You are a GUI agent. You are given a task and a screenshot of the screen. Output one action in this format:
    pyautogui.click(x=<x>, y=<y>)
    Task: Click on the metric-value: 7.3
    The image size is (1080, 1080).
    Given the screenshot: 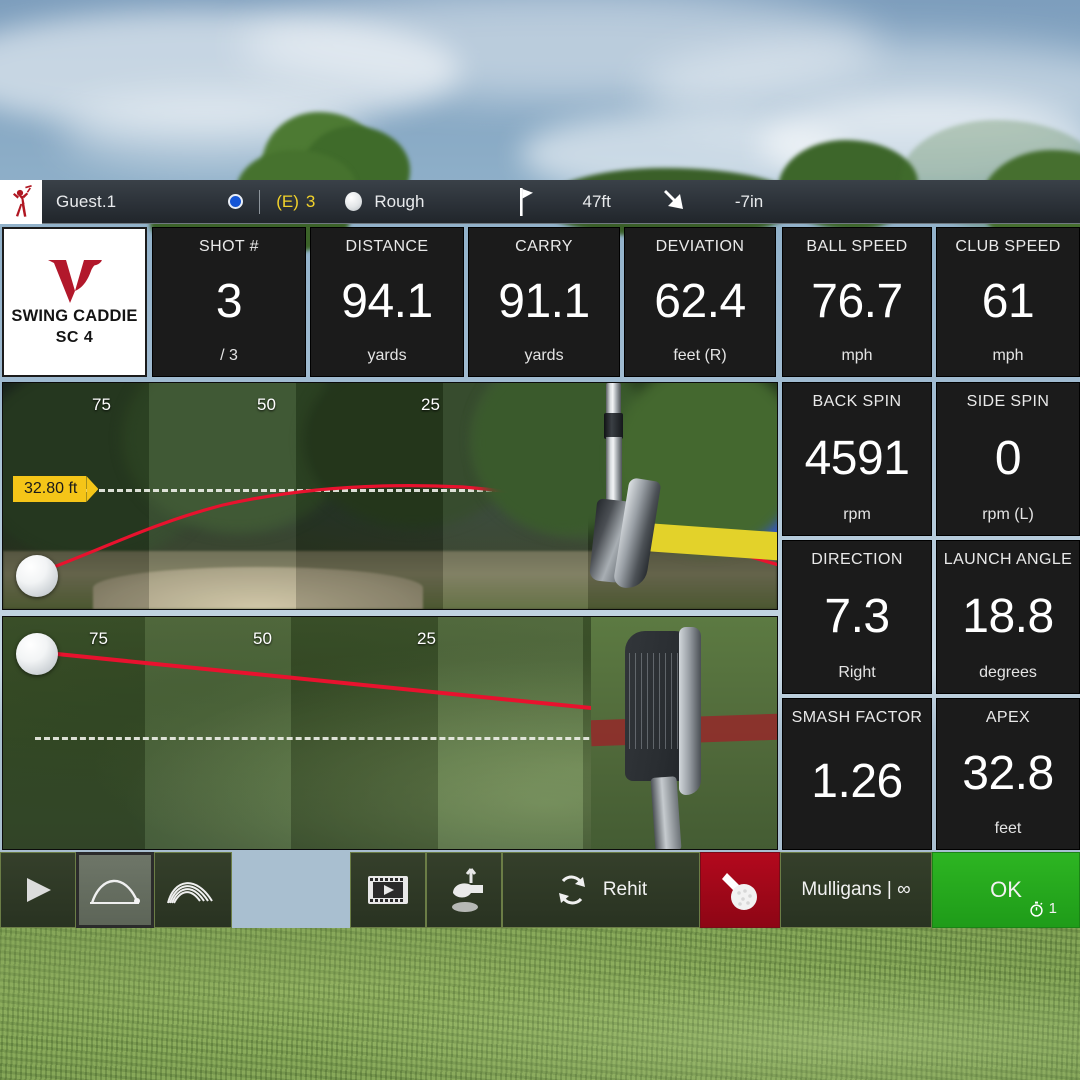 What is the action you would take?
    pyautogui.click(x=857, y=616)
    